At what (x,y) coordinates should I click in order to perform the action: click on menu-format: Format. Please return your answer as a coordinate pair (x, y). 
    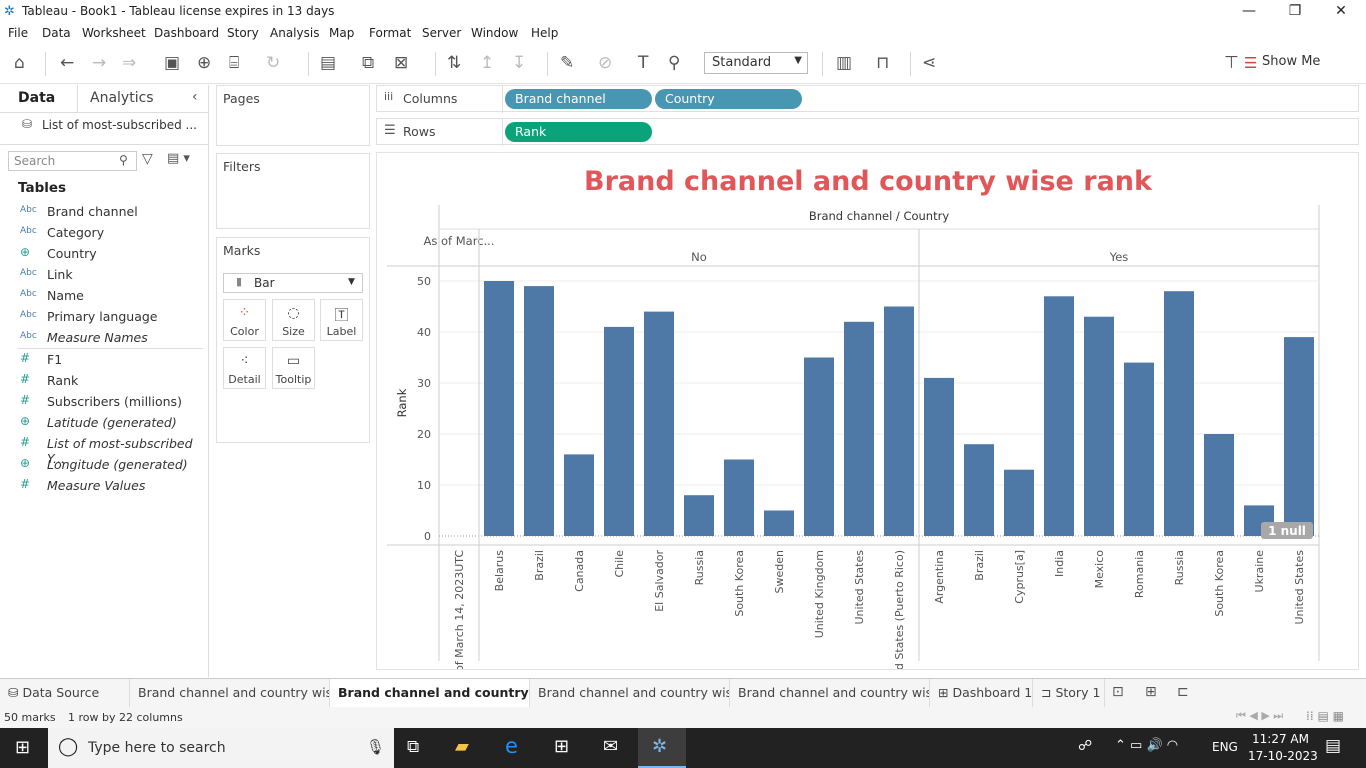
    Looking at the image, I should click on (390, 33).